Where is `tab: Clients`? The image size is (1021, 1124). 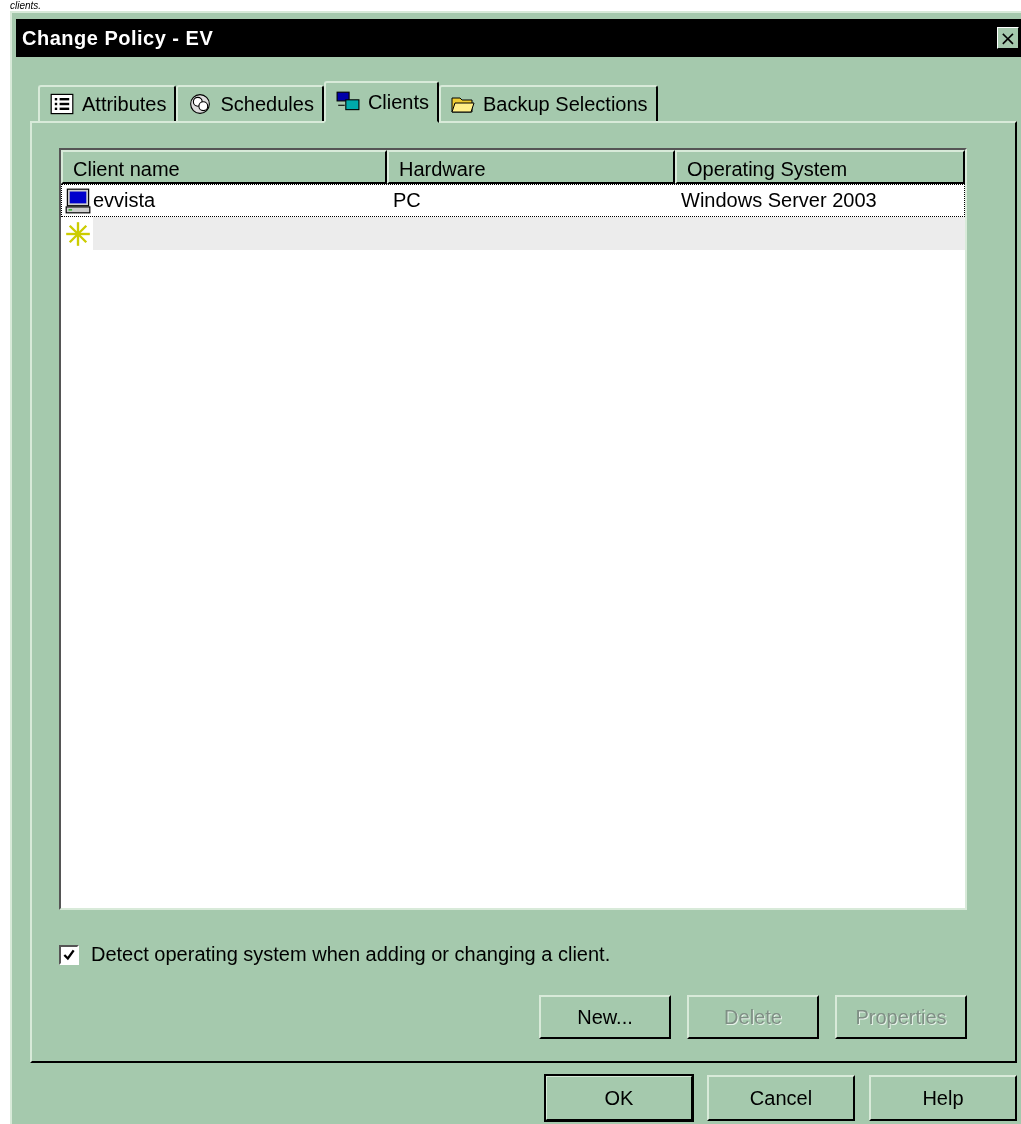
tab: Clients is located at coordinates (381, 102).